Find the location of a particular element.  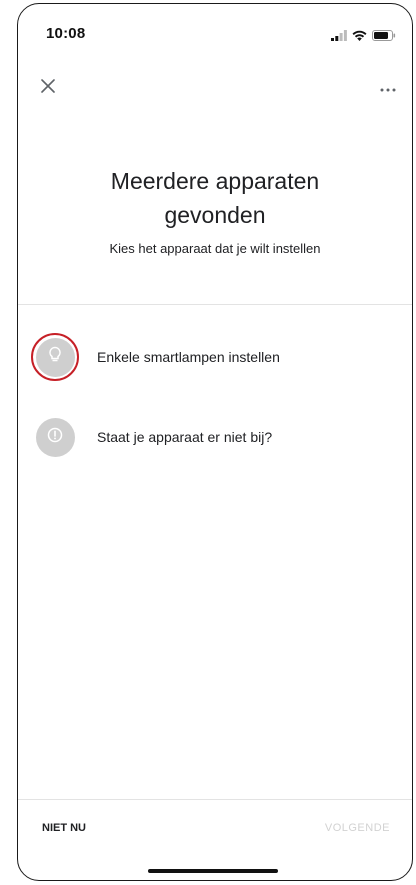

status-icons is located at coordinates (363, 37).